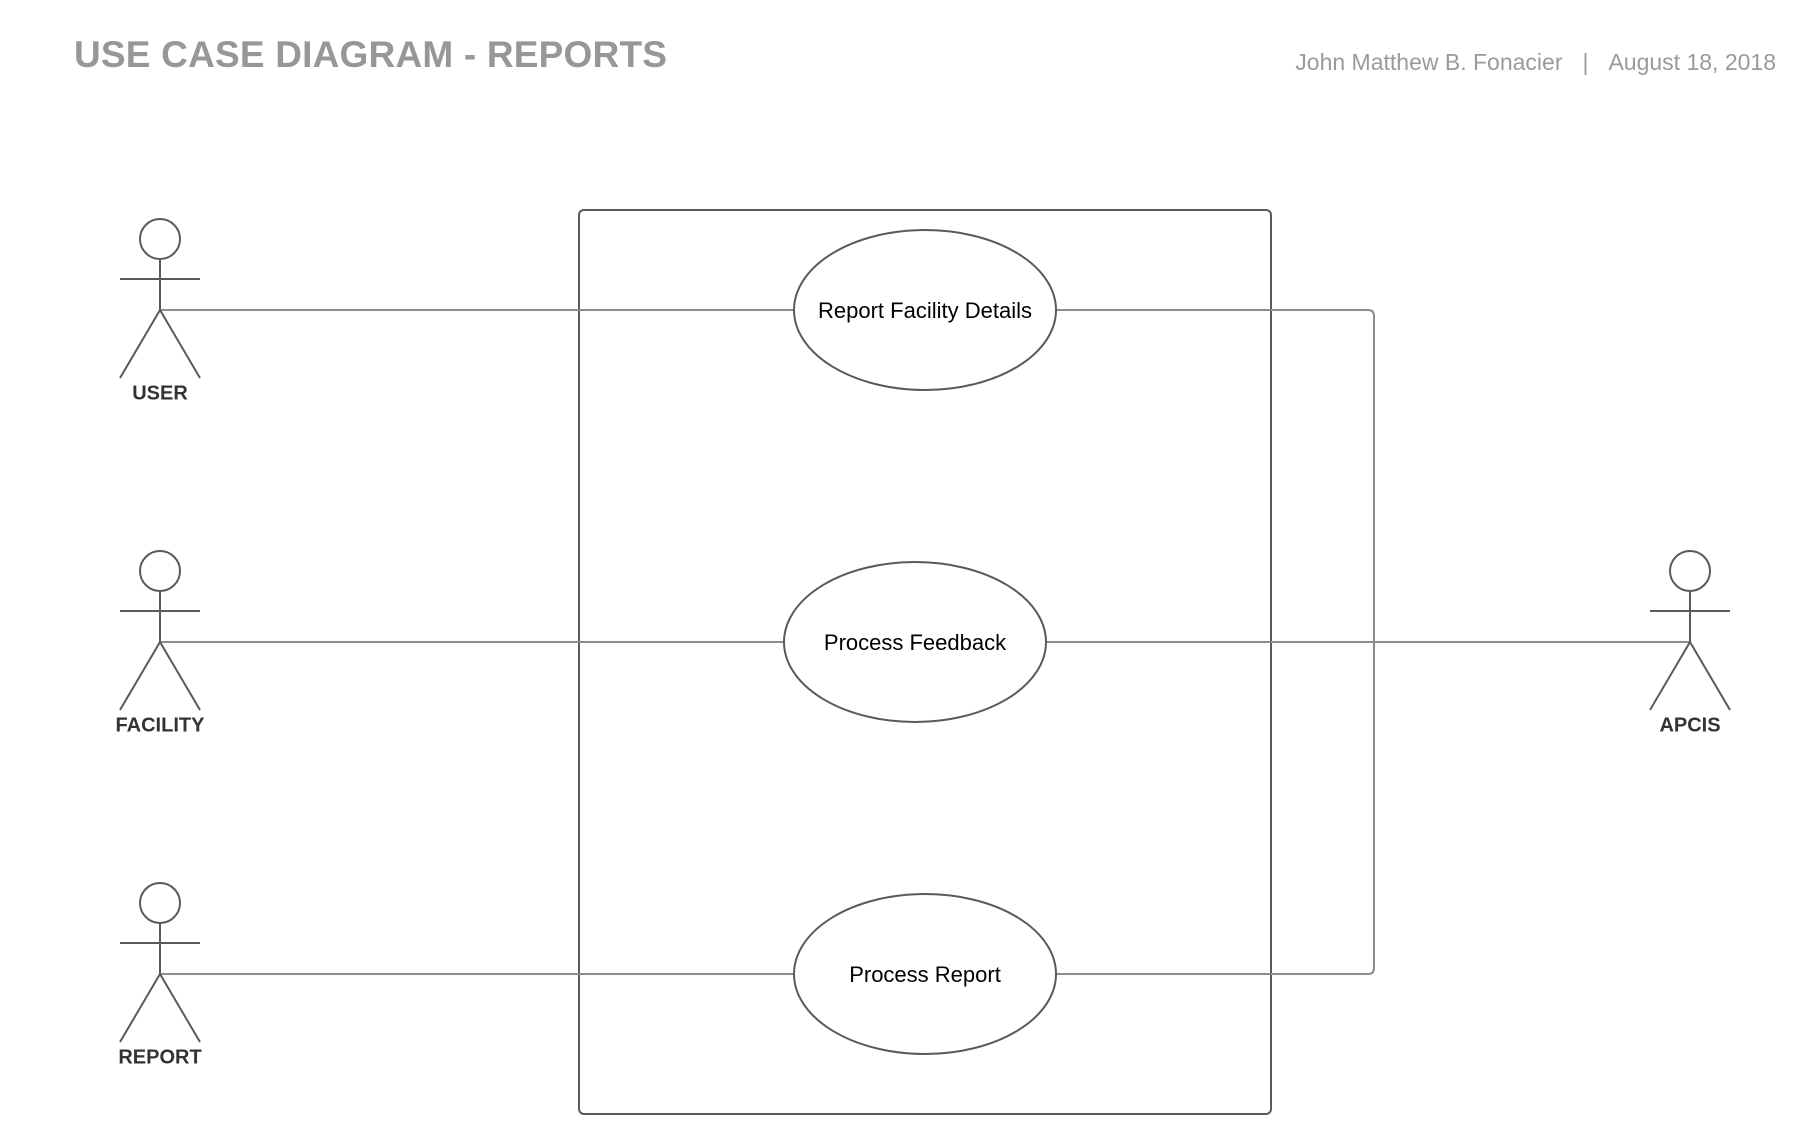  I want to click on usecase-process-feedback: Process Feedback, so click(915, 642).